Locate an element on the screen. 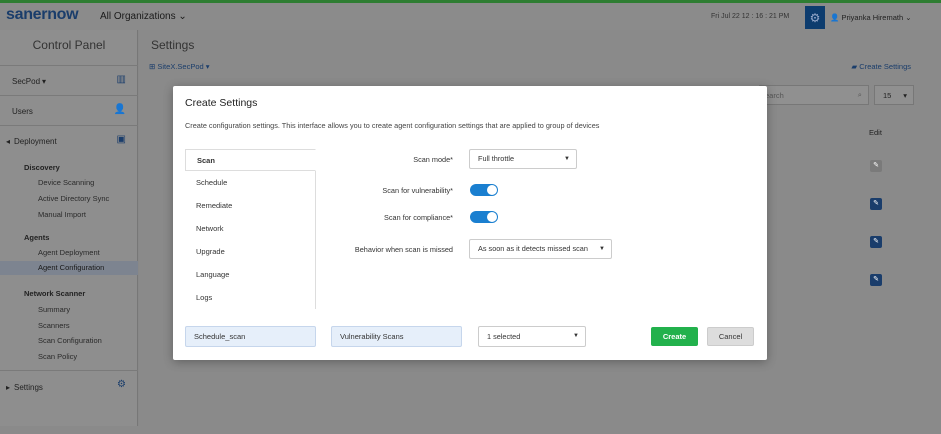 This screenshot has height=434, width=941. cancel-button: Cancel is located at coordinates (730, 336).